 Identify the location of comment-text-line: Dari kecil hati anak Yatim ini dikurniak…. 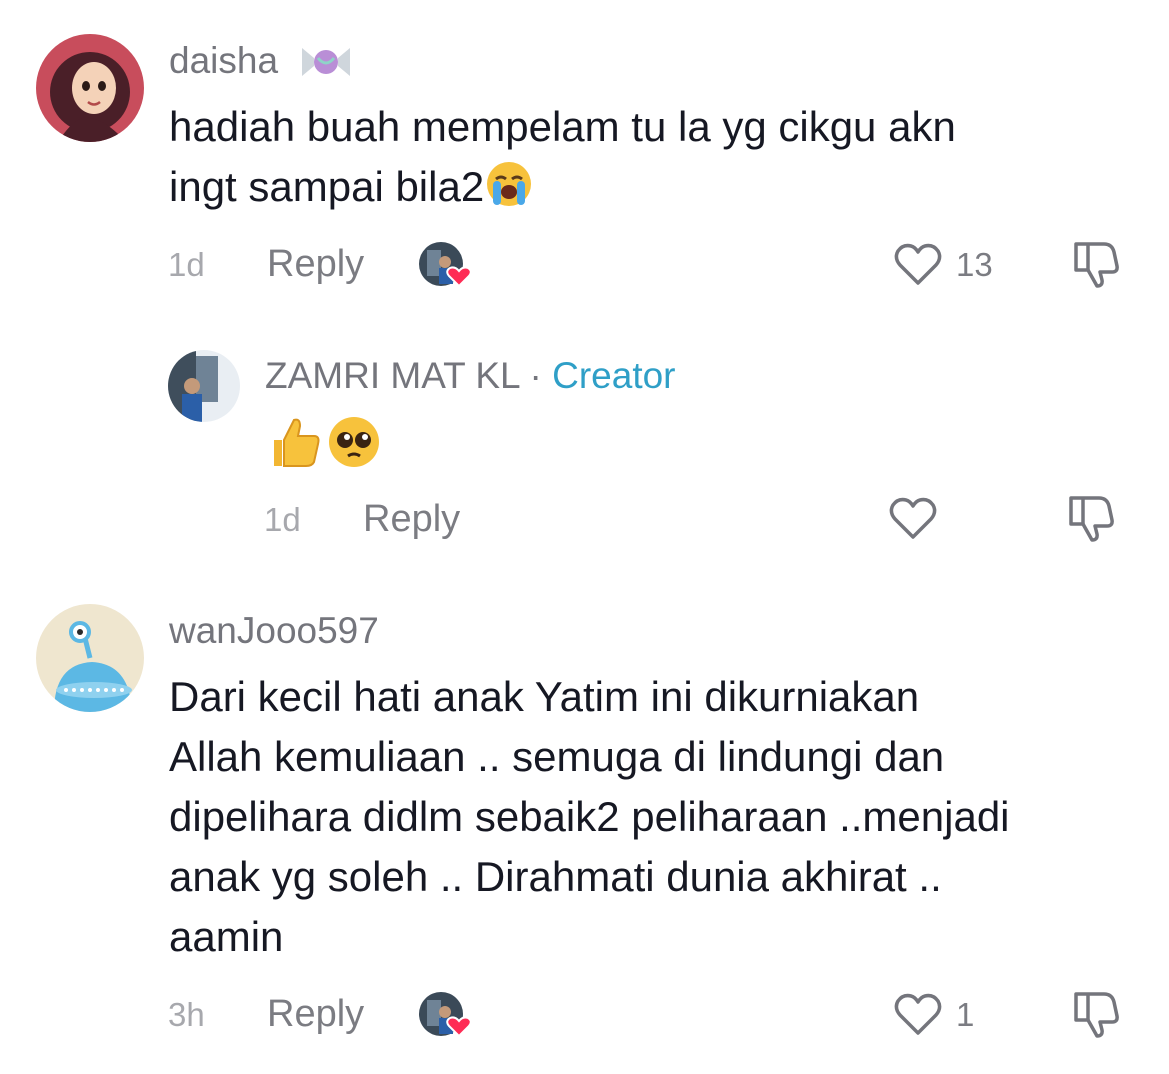
(544, 696).